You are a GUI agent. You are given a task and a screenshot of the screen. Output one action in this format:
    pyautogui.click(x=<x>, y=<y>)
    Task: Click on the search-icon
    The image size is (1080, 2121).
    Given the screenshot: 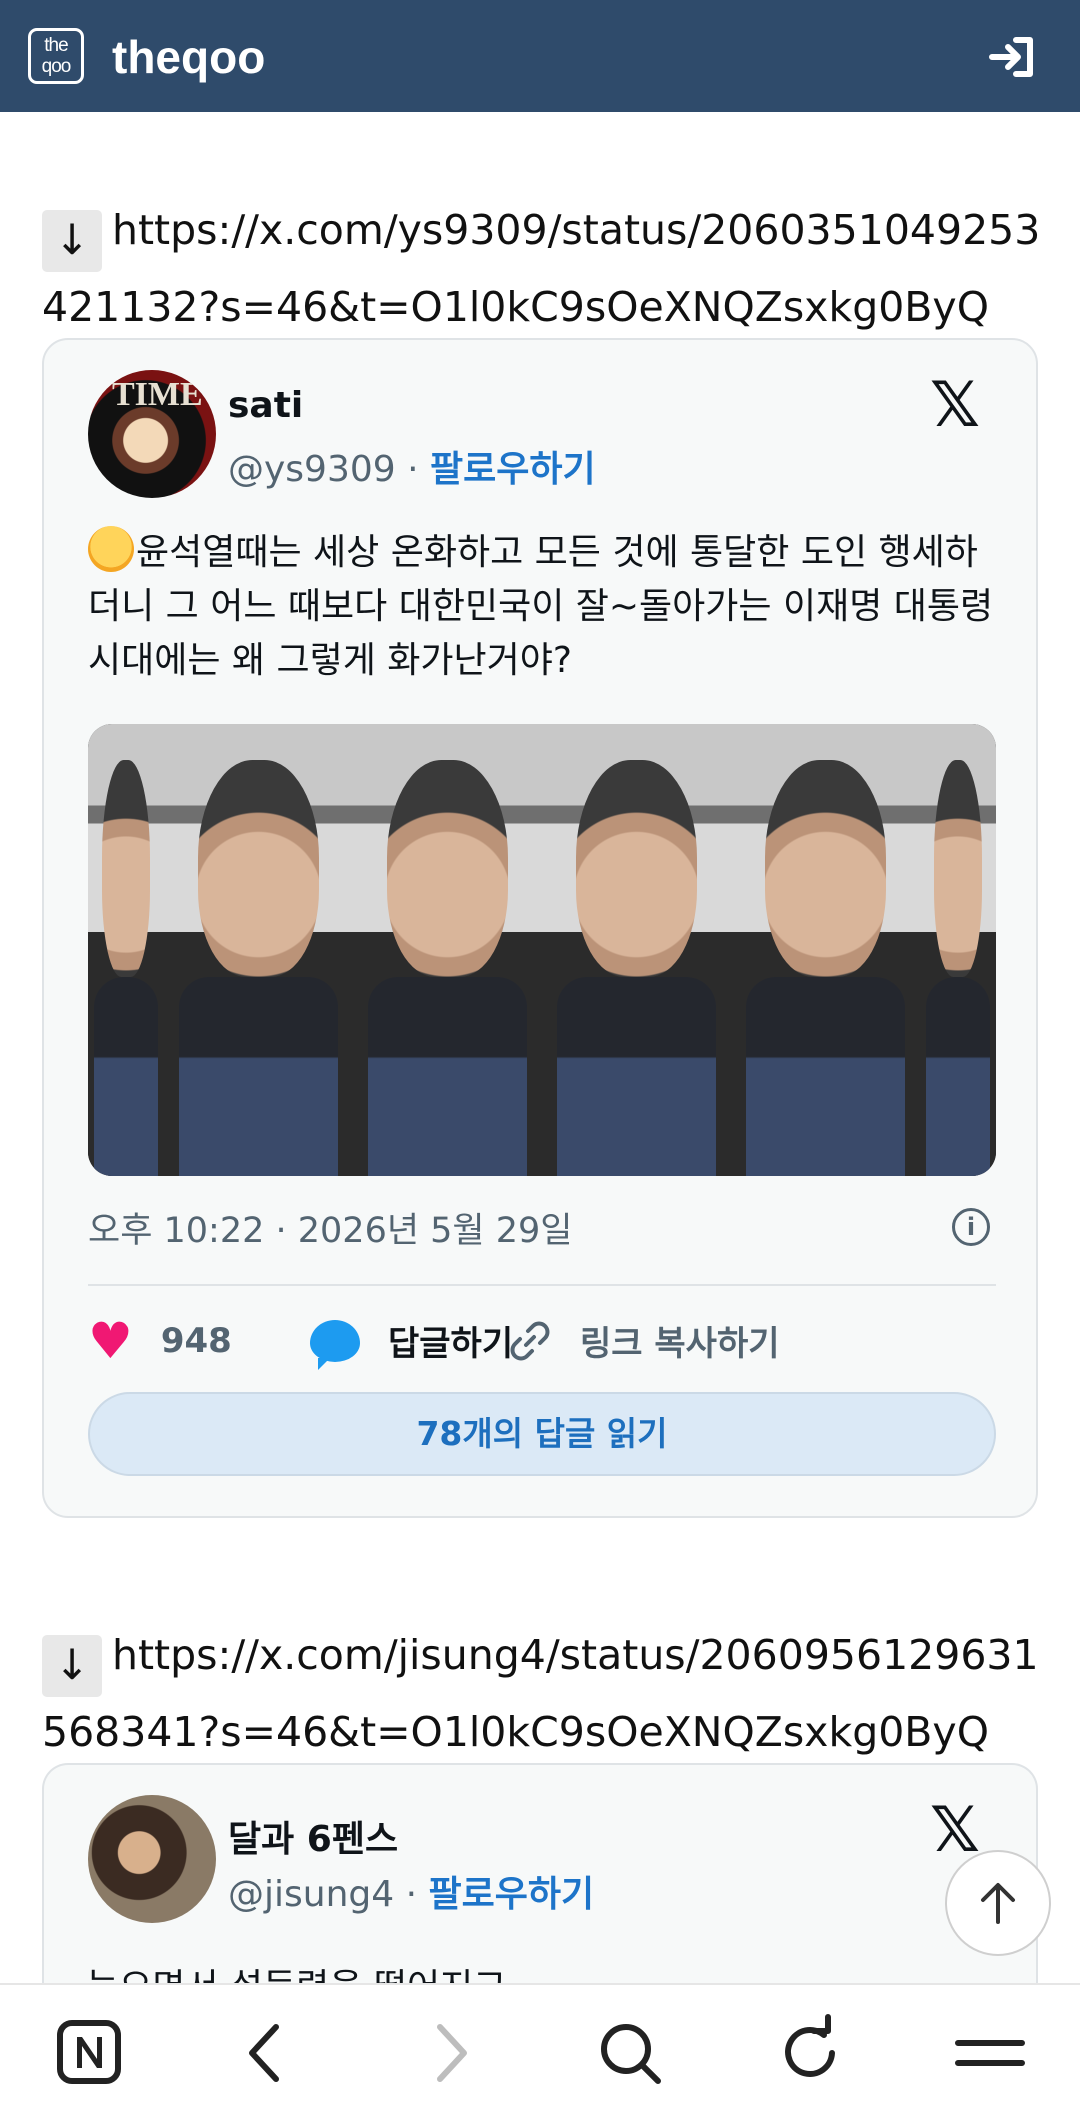 What is the action you would take?
    pyautogui.click(x=631, y=2054)
    